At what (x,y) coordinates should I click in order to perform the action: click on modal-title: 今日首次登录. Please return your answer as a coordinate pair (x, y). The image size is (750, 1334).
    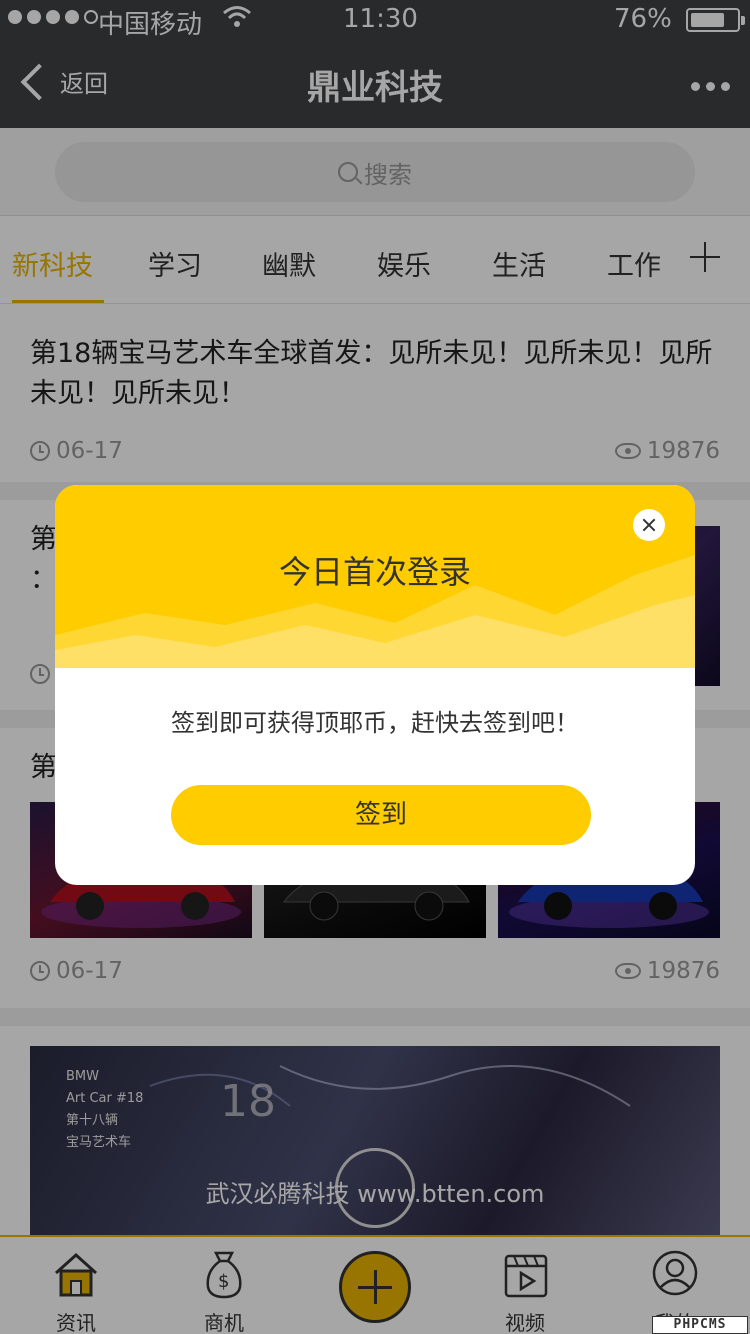
    Looking at the image, I should click on (374, 572).